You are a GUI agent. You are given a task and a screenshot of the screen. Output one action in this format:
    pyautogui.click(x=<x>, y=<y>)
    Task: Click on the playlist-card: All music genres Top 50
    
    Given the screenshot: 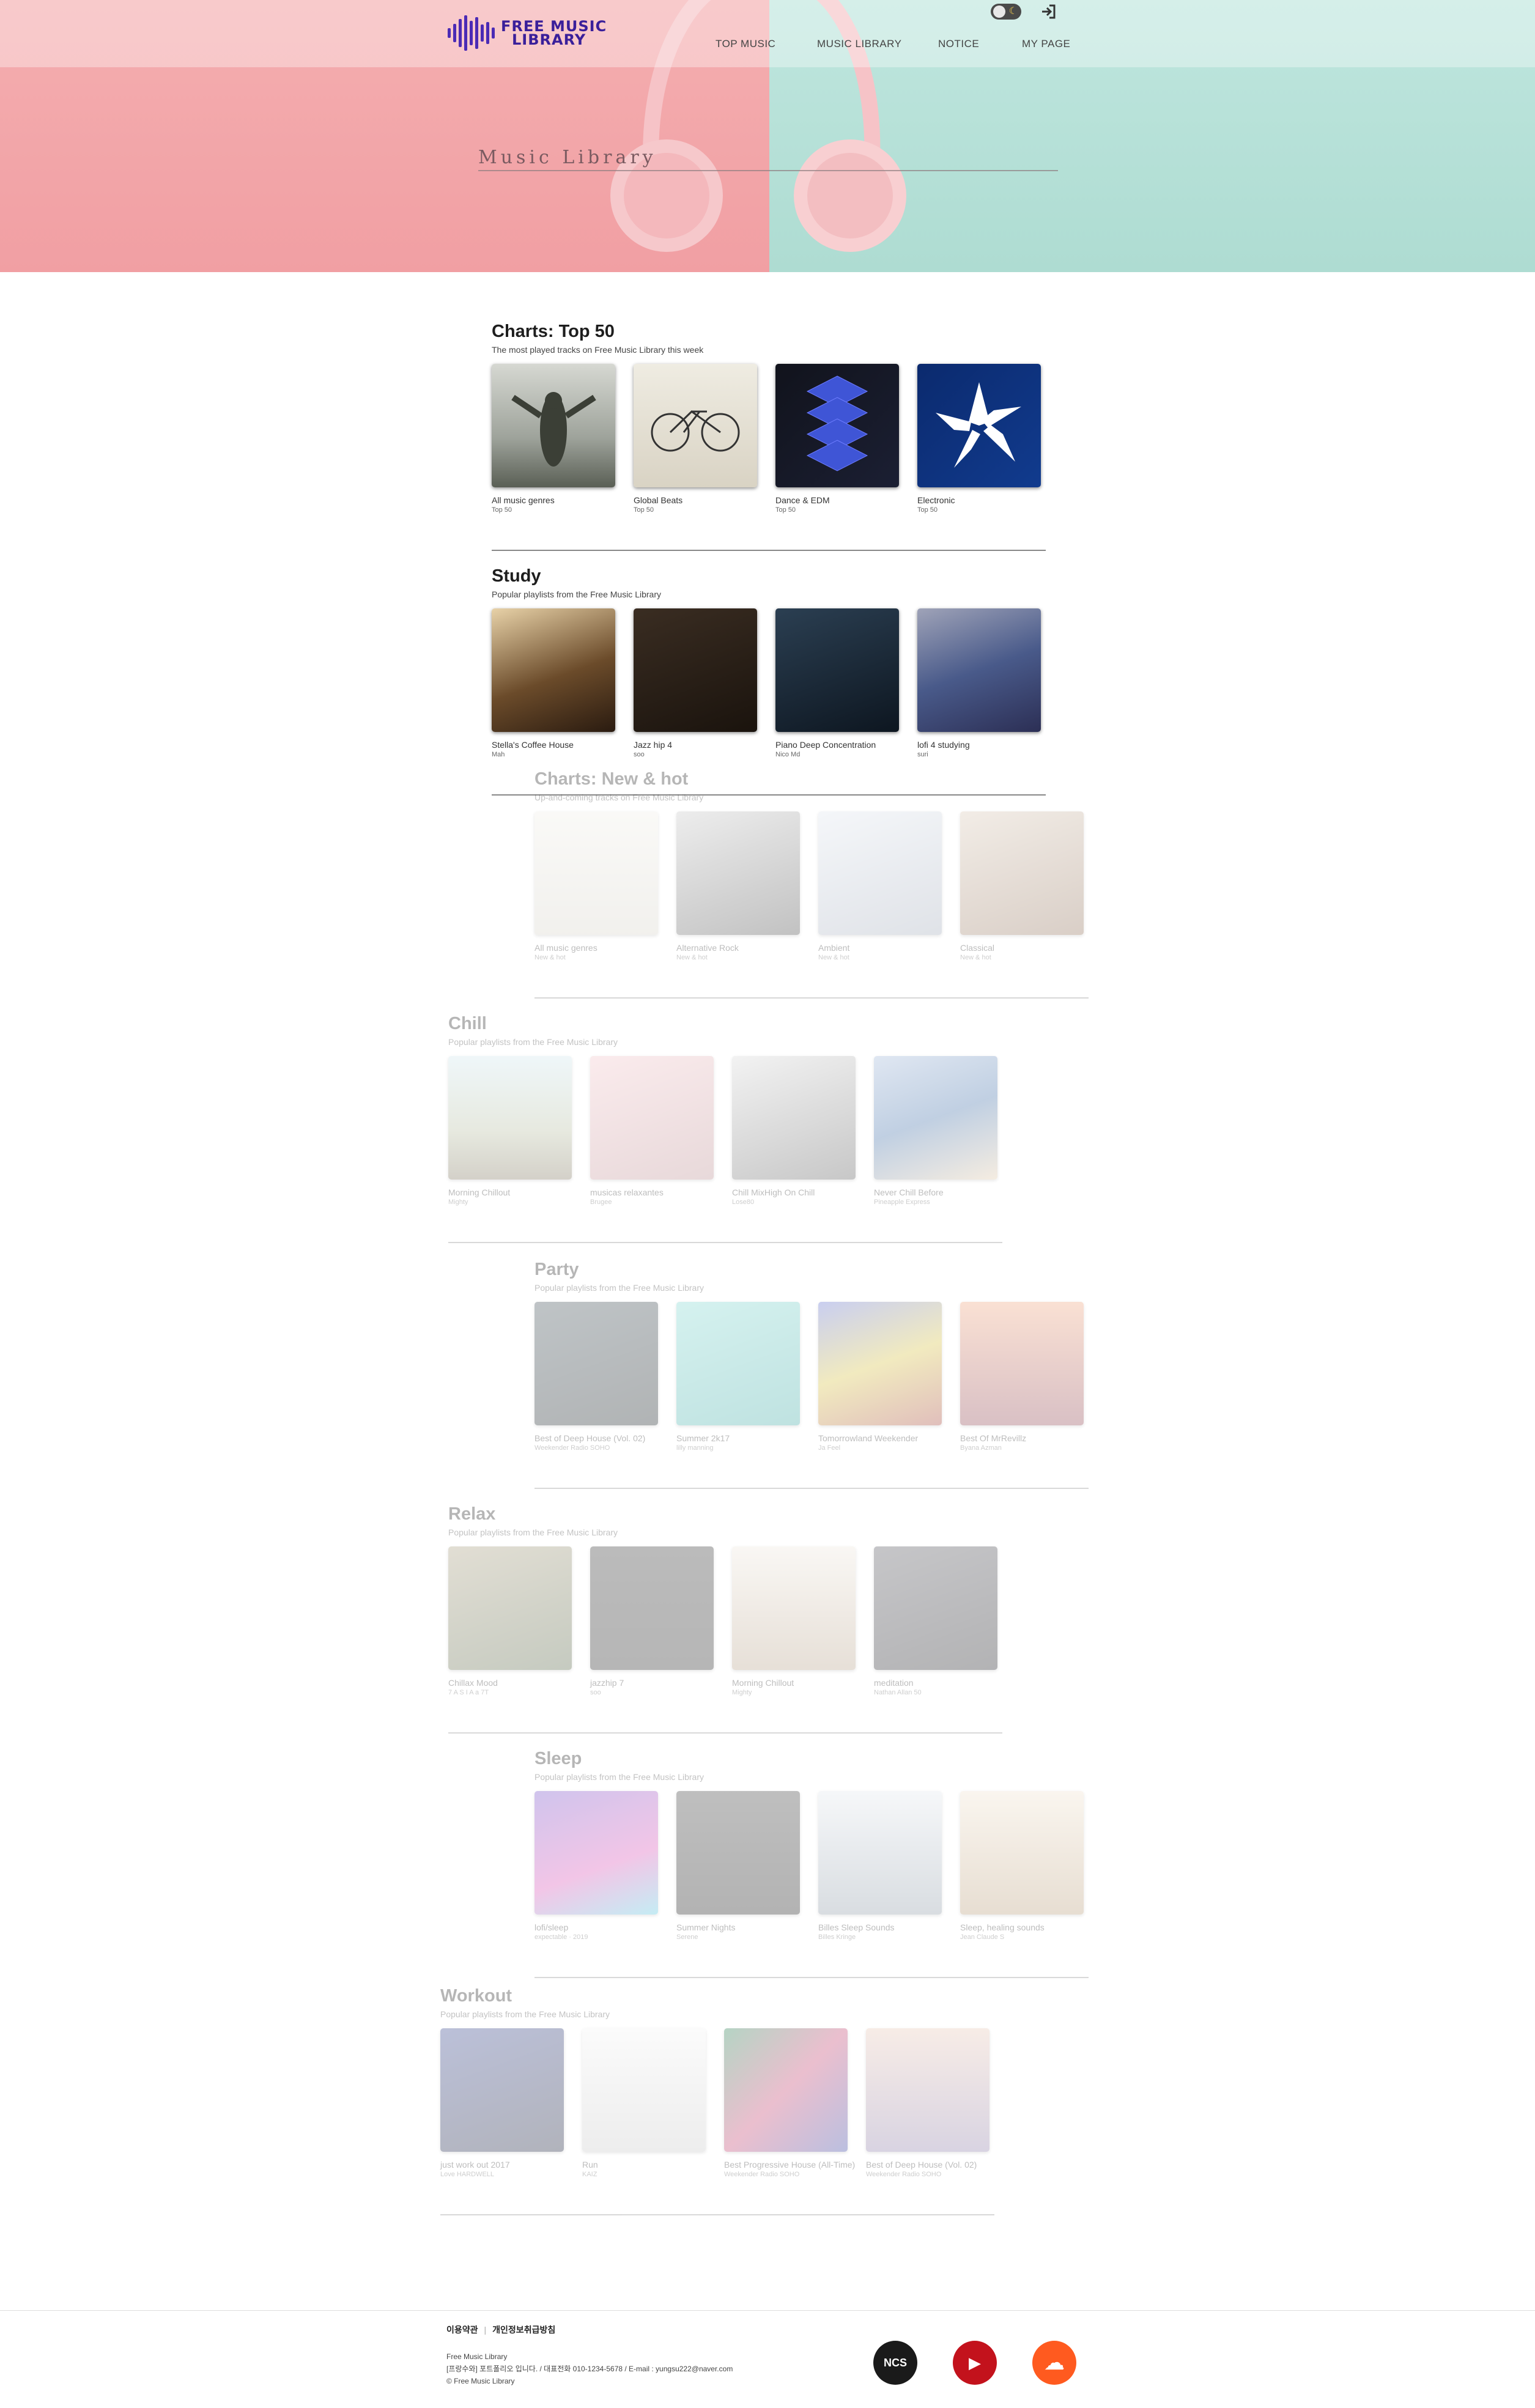 What is the action you would take?
    pyautogui.click(x=553, y=439)
    